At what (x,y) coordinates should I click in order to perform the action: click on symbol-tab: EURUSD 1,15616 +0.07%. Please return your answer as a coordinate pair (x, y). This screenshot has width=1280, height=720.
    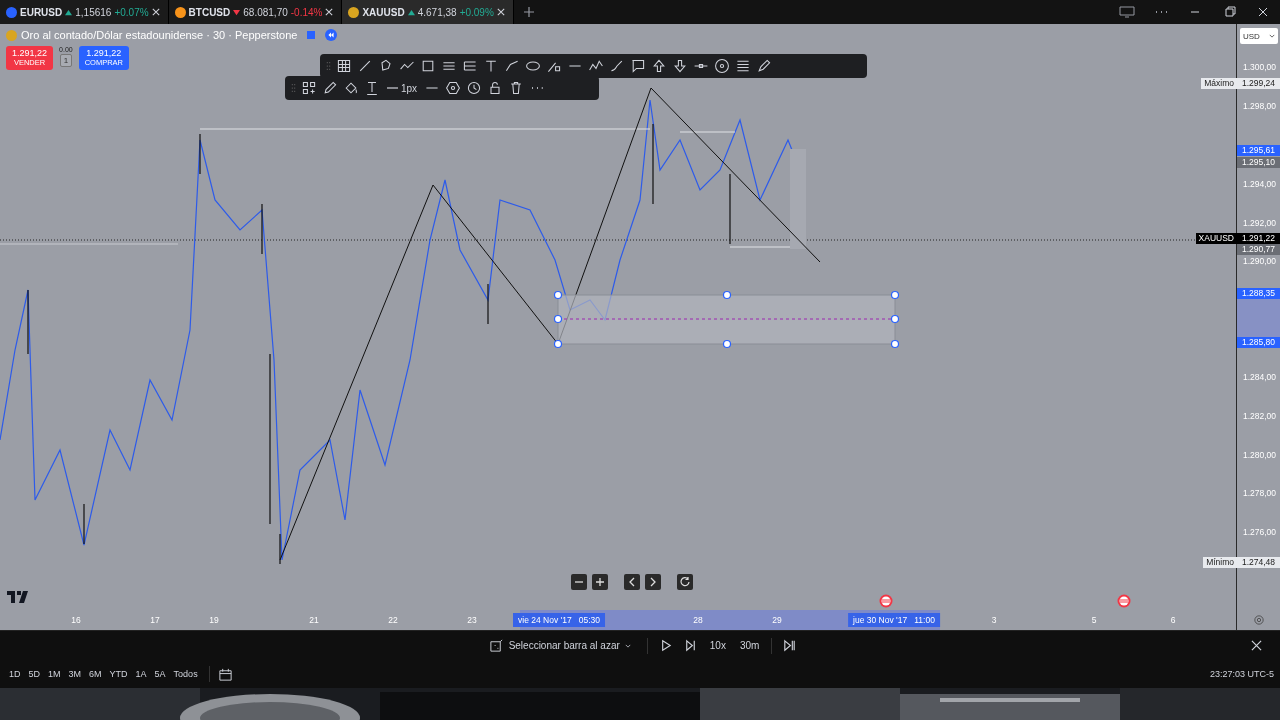
    Looking at the image, I should click on (84, 12).